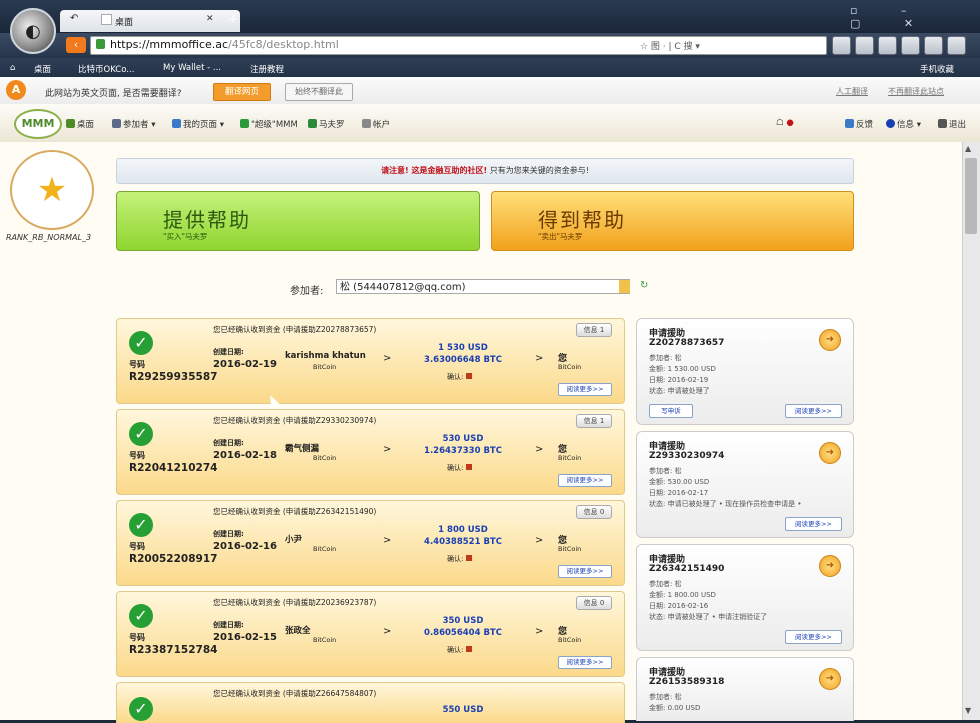 The height and width of the screenshot is (723, 980). I want to click on amount-btc: 3.63006648 BTC, so click(463, 360).